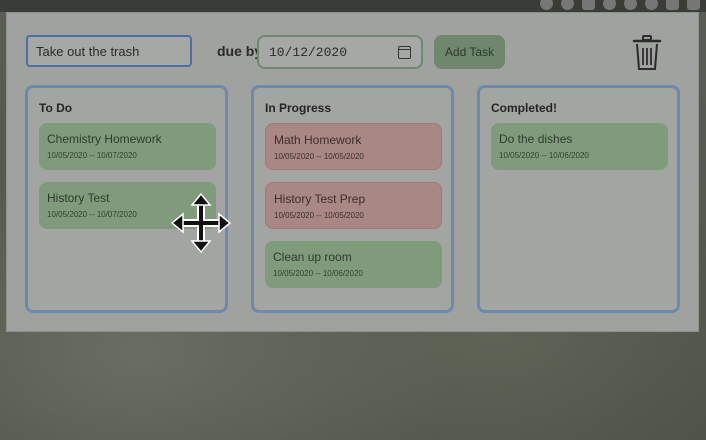  What do you see at coordinates (353, 6) in the screenshot?
I see `browser-toolbar-strip` at bounding box center [353, 6].